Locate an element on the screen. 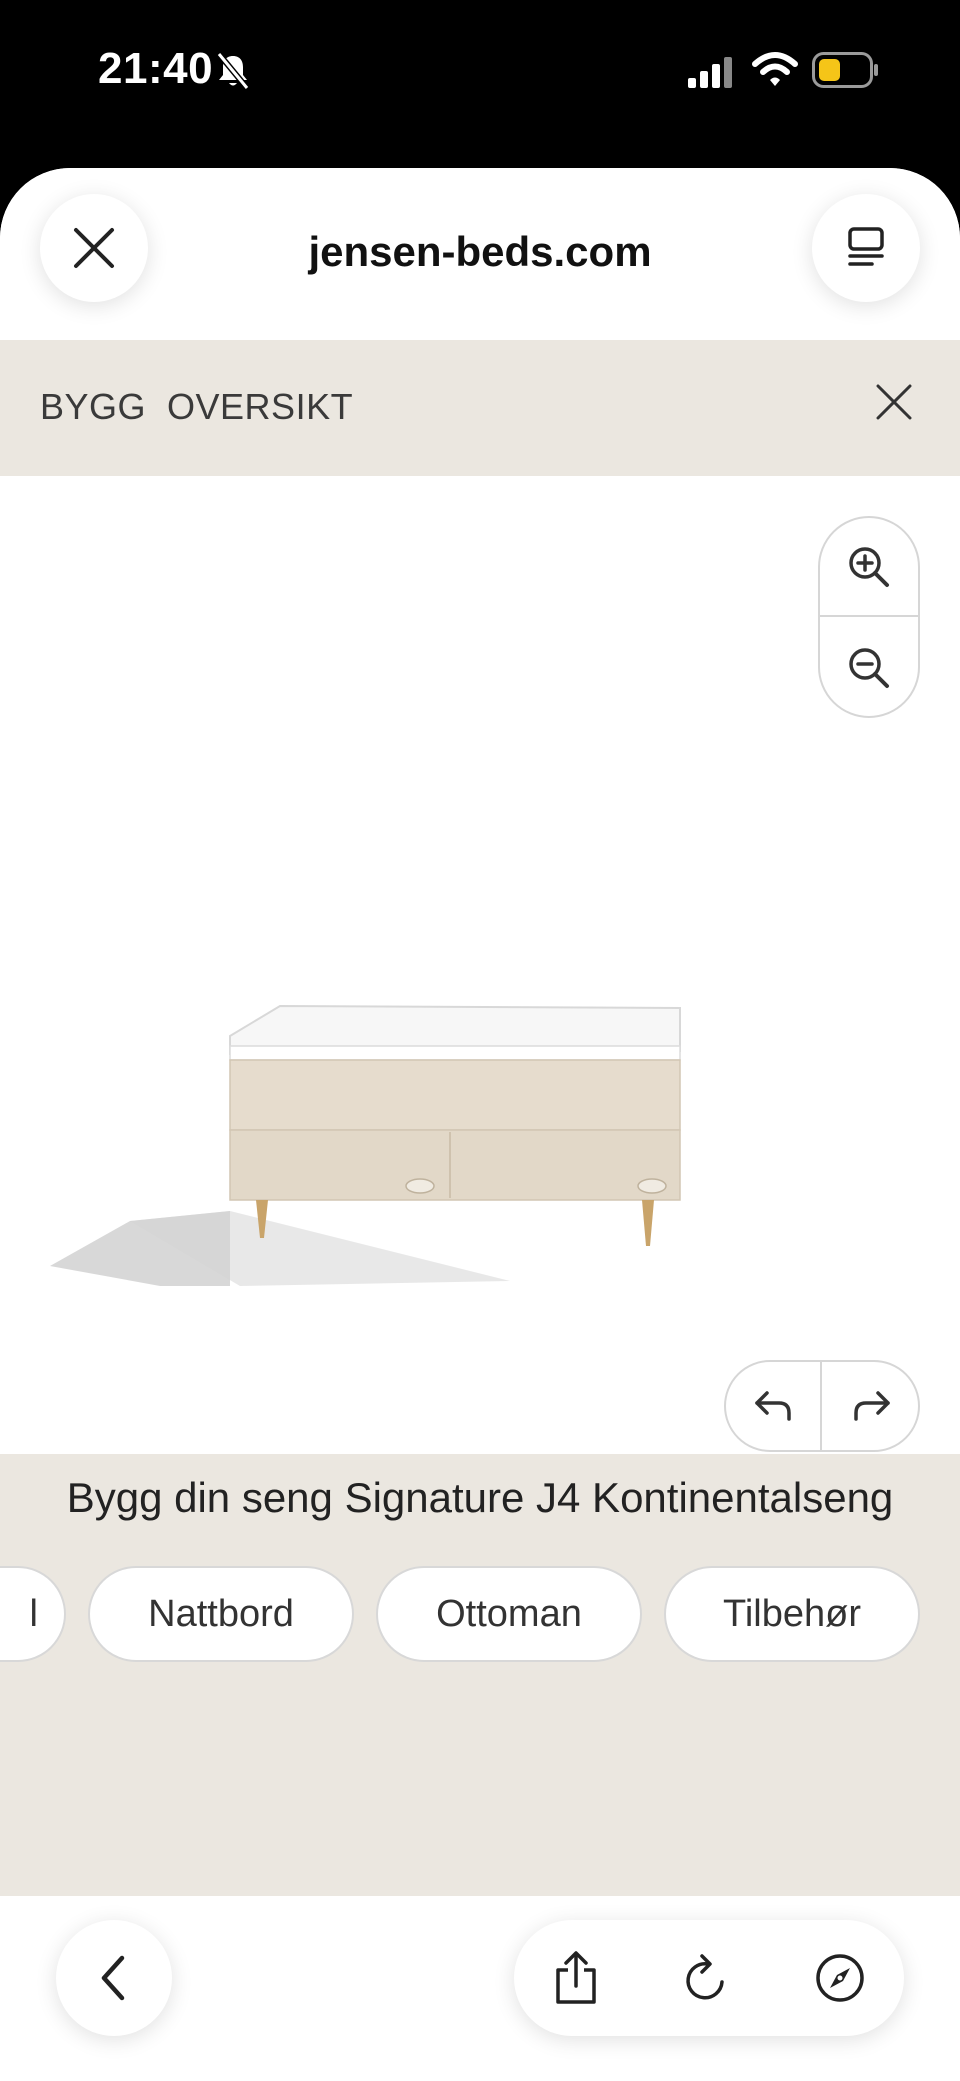  browser-toolbar is located at coordinates (480, 1988).